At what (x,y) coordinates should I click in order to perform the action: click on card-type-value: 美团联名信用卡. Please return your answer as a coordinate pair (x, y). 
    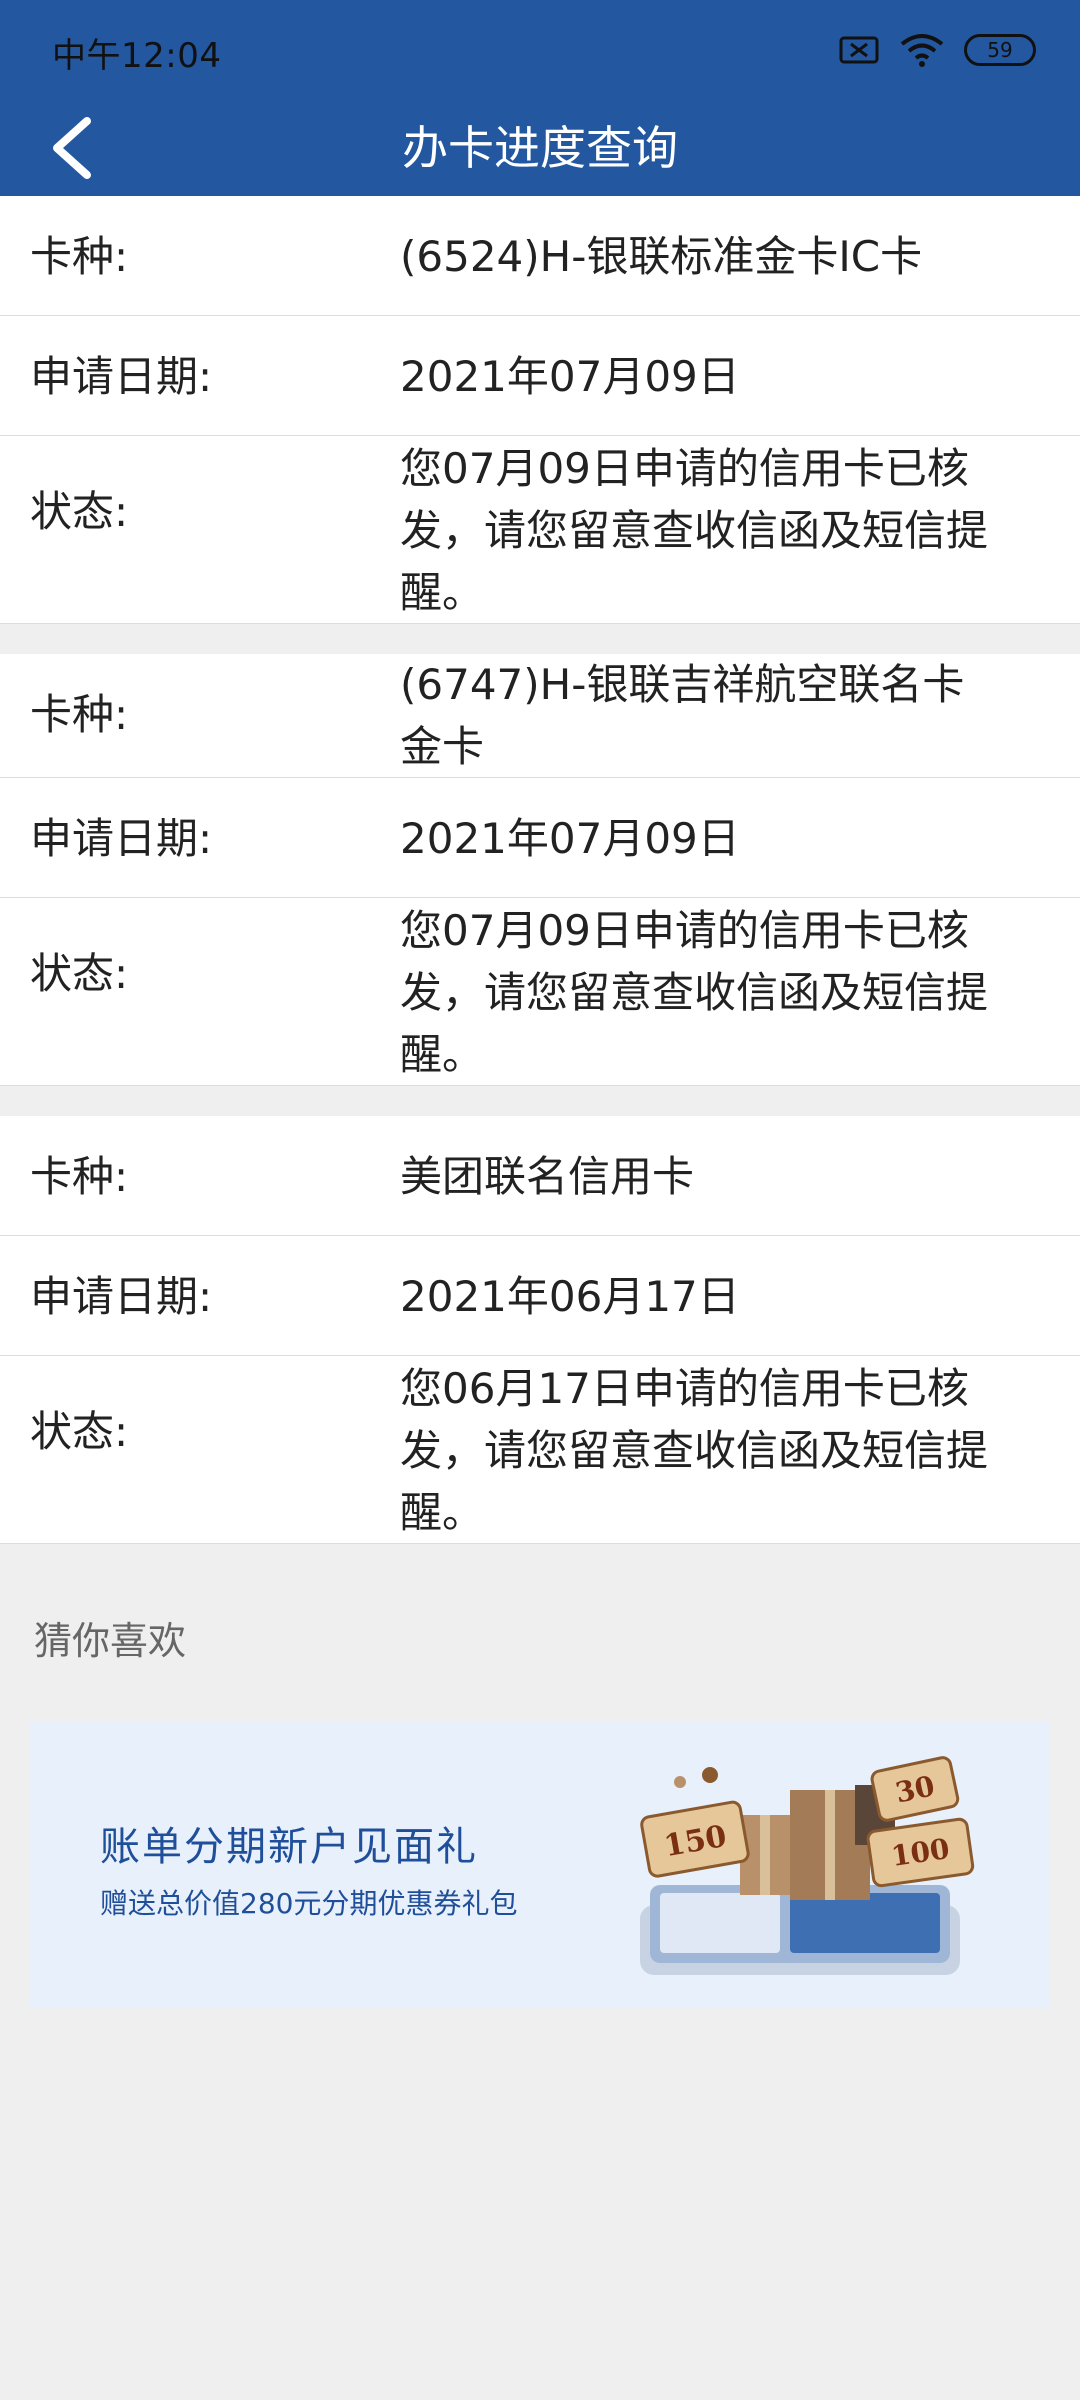
    Looking at the image, I should click on (547, 1176).